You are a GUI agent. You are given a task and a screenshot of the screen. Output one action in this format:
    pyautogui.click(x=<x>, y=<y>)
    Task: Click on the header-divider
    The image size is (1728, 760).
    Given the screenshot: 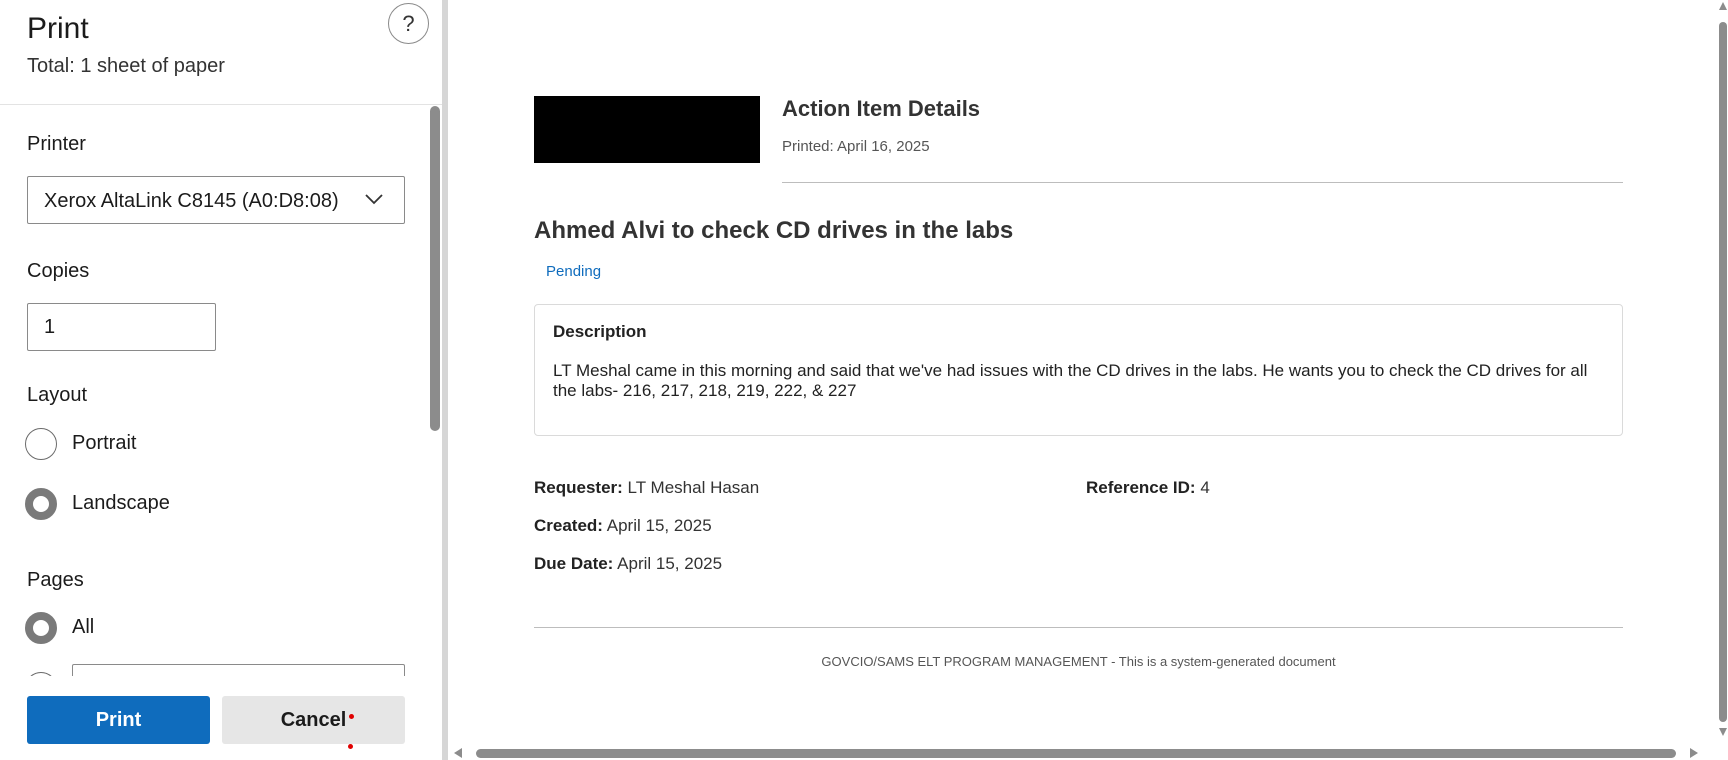 What is the action you would take?
    pyautogui.click(x=1202, y=182)
    